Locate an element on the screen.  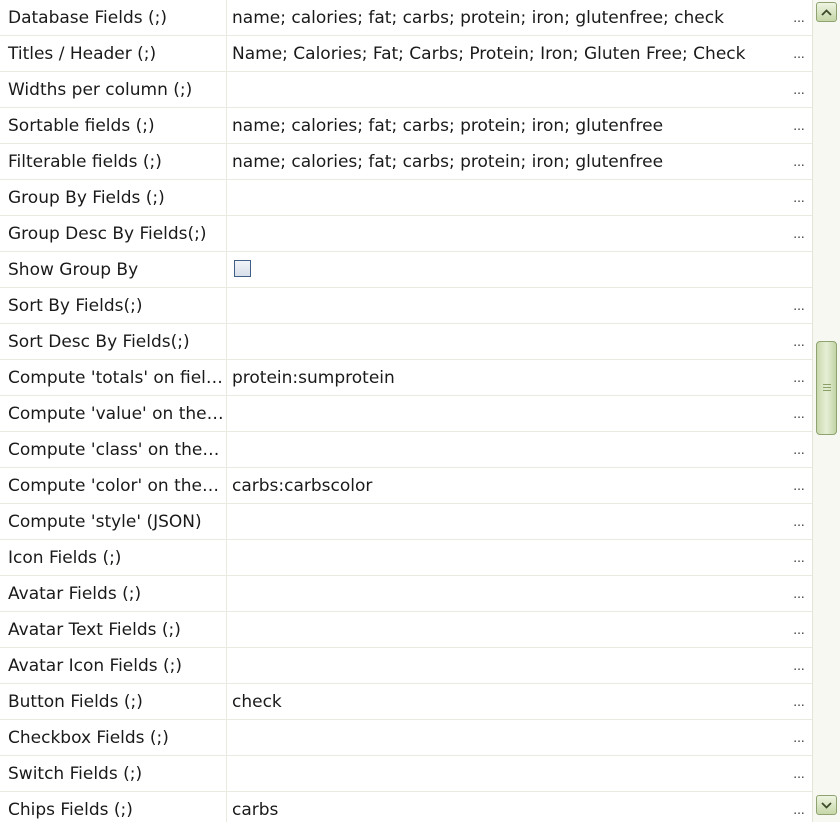
property-label: Sort By Fields(;) is located at coordinates (113, 305).